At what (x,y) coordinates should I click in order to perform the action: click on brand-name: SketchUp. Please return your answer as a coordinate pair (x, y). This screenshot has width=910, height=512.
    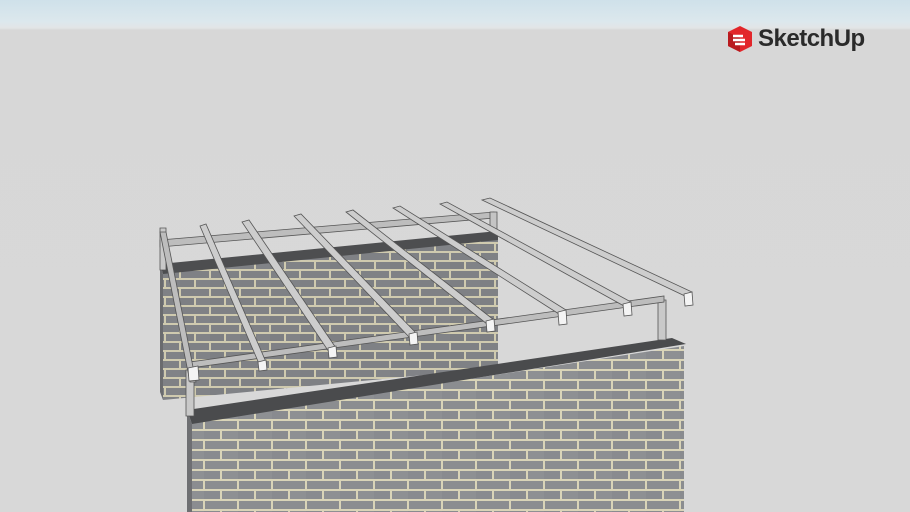
    Looking at the image, I should click on (811, 38).